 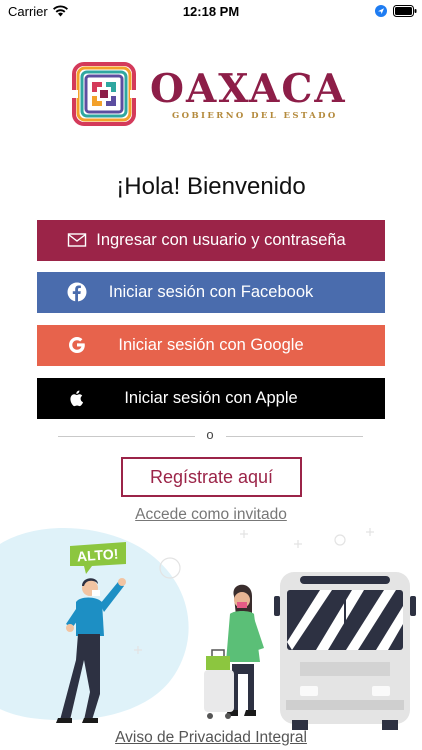 What do you see at coordinates (381, 11) in the screenshot?
I see `location-icon` at bounding box center [381, 11].